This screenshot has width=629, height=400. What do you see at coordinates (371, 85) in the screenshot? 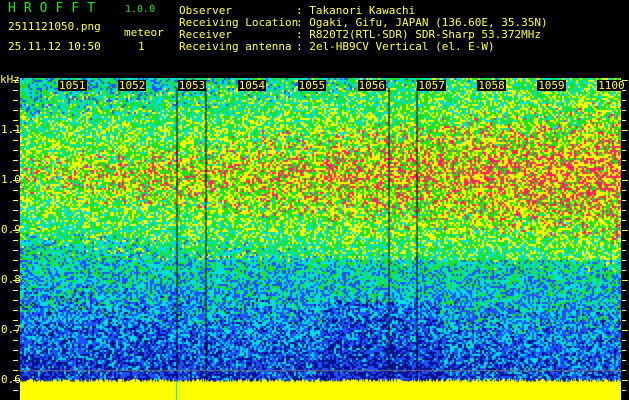
I see `time-label: 1056` at bounding box center [371, 85].